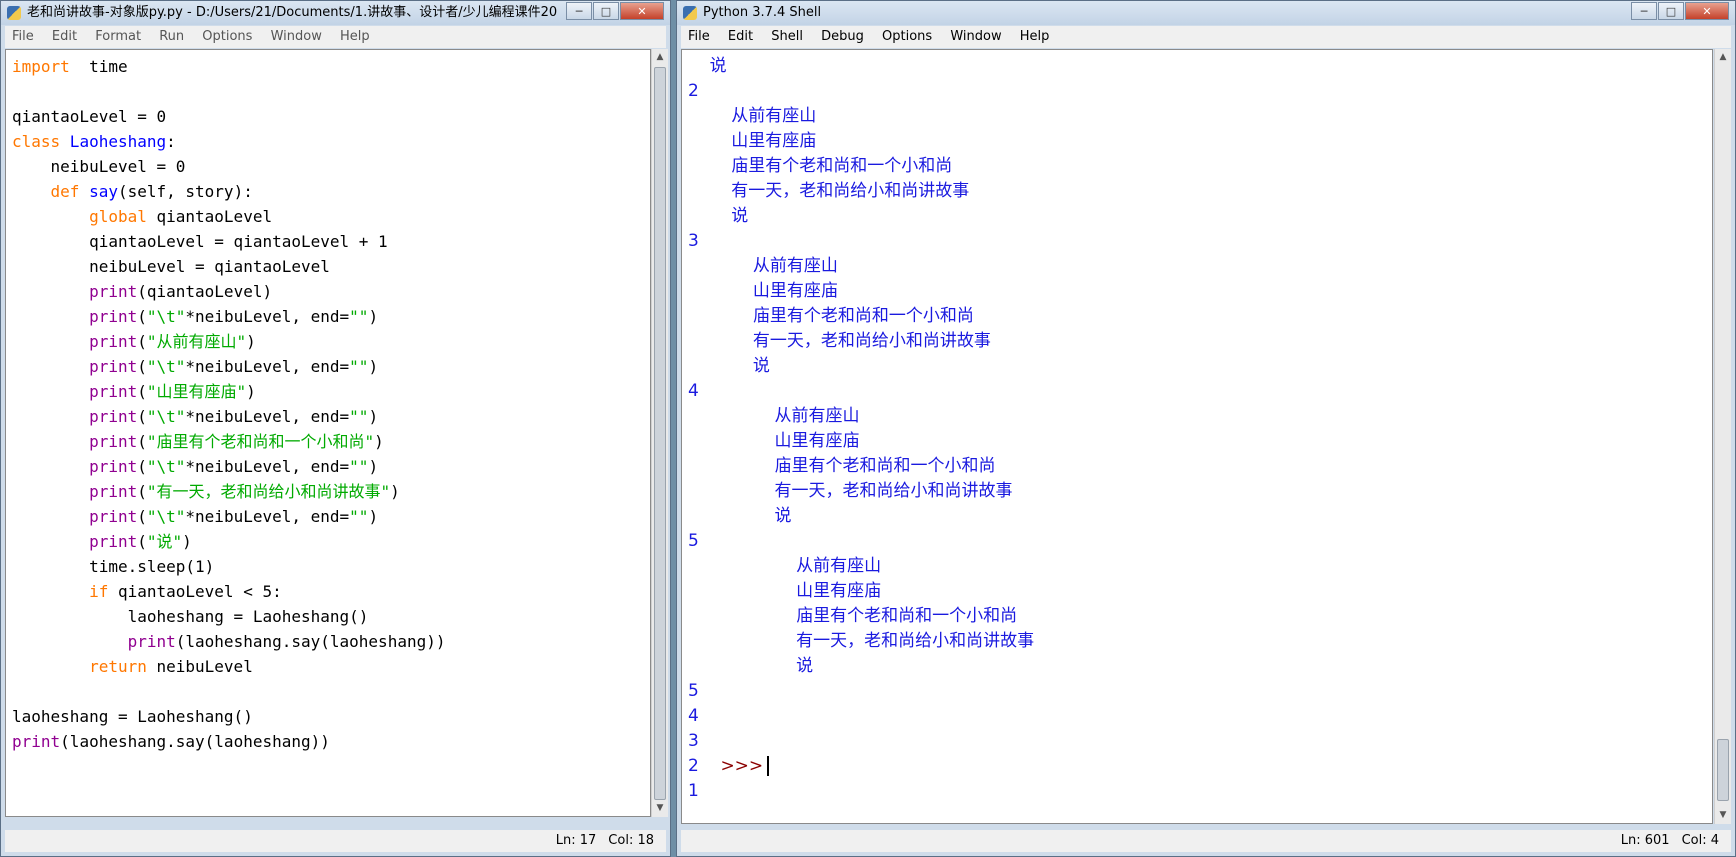 This screenshot has height=857, width=1736. What do you see at coordinates (185, 191) in the screenshot?
I see `code-token: (self, story):` at bounding box center [185, 191].